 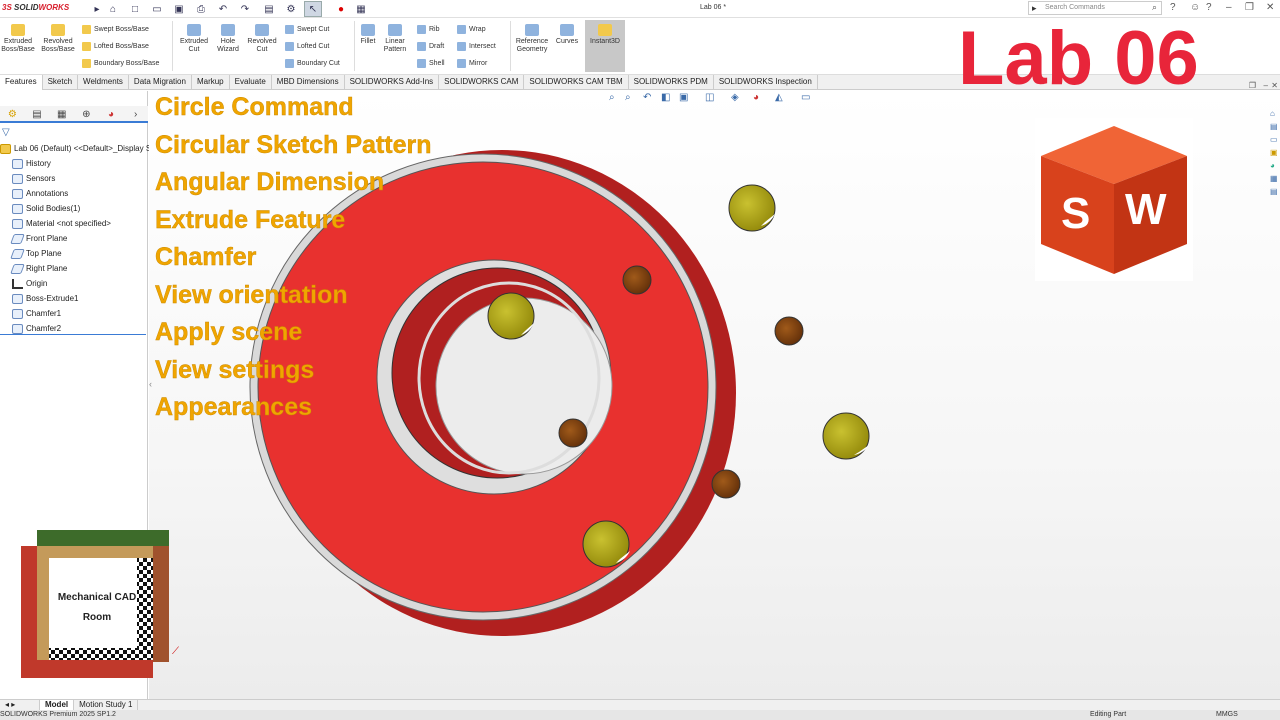 What do you see at coordinates (431, 63) in the screenshot?
I see `shell-button: Shell` at bounding box center [431, 63].